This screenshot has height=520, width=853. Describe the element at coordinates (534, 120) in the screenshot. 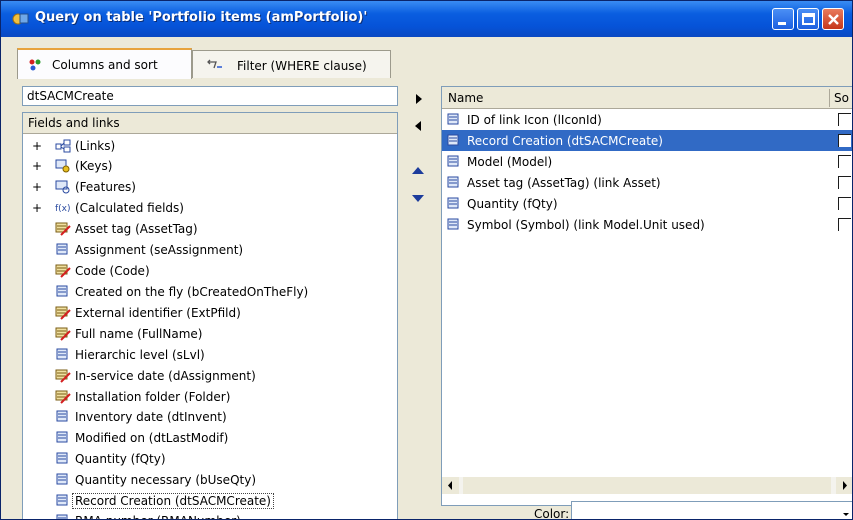

I see `column-row-label: ID of link Icon (lIconId)` at that location.